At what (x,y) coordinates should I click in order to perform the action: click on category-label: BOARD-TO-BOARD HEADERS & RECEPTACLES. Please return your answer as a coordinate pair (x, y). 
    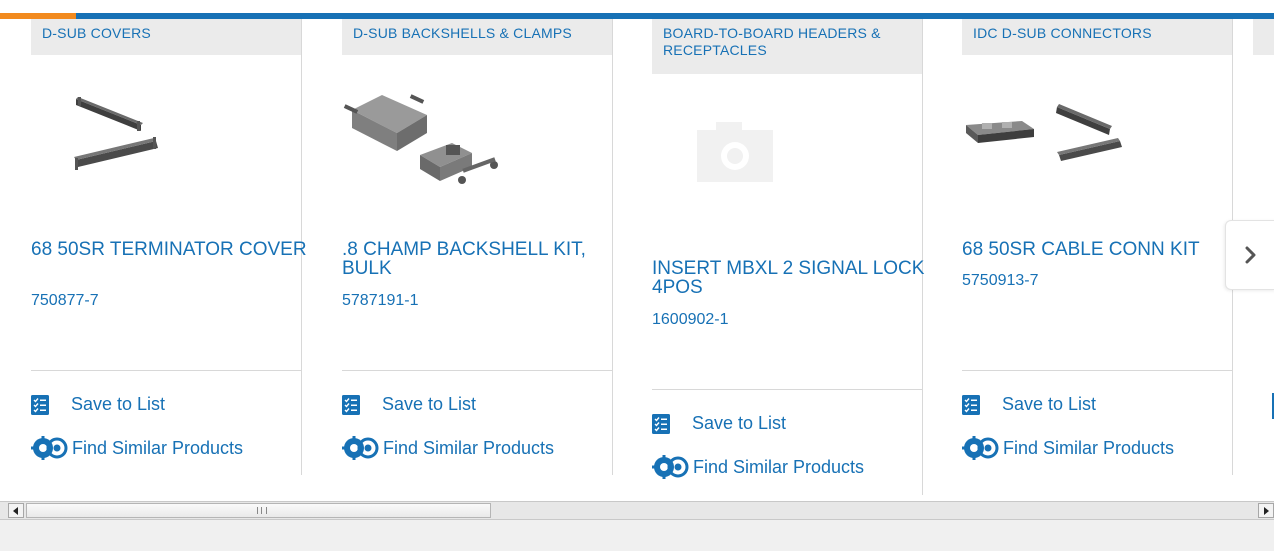
    Looking at the image, I should click on (787, 46).